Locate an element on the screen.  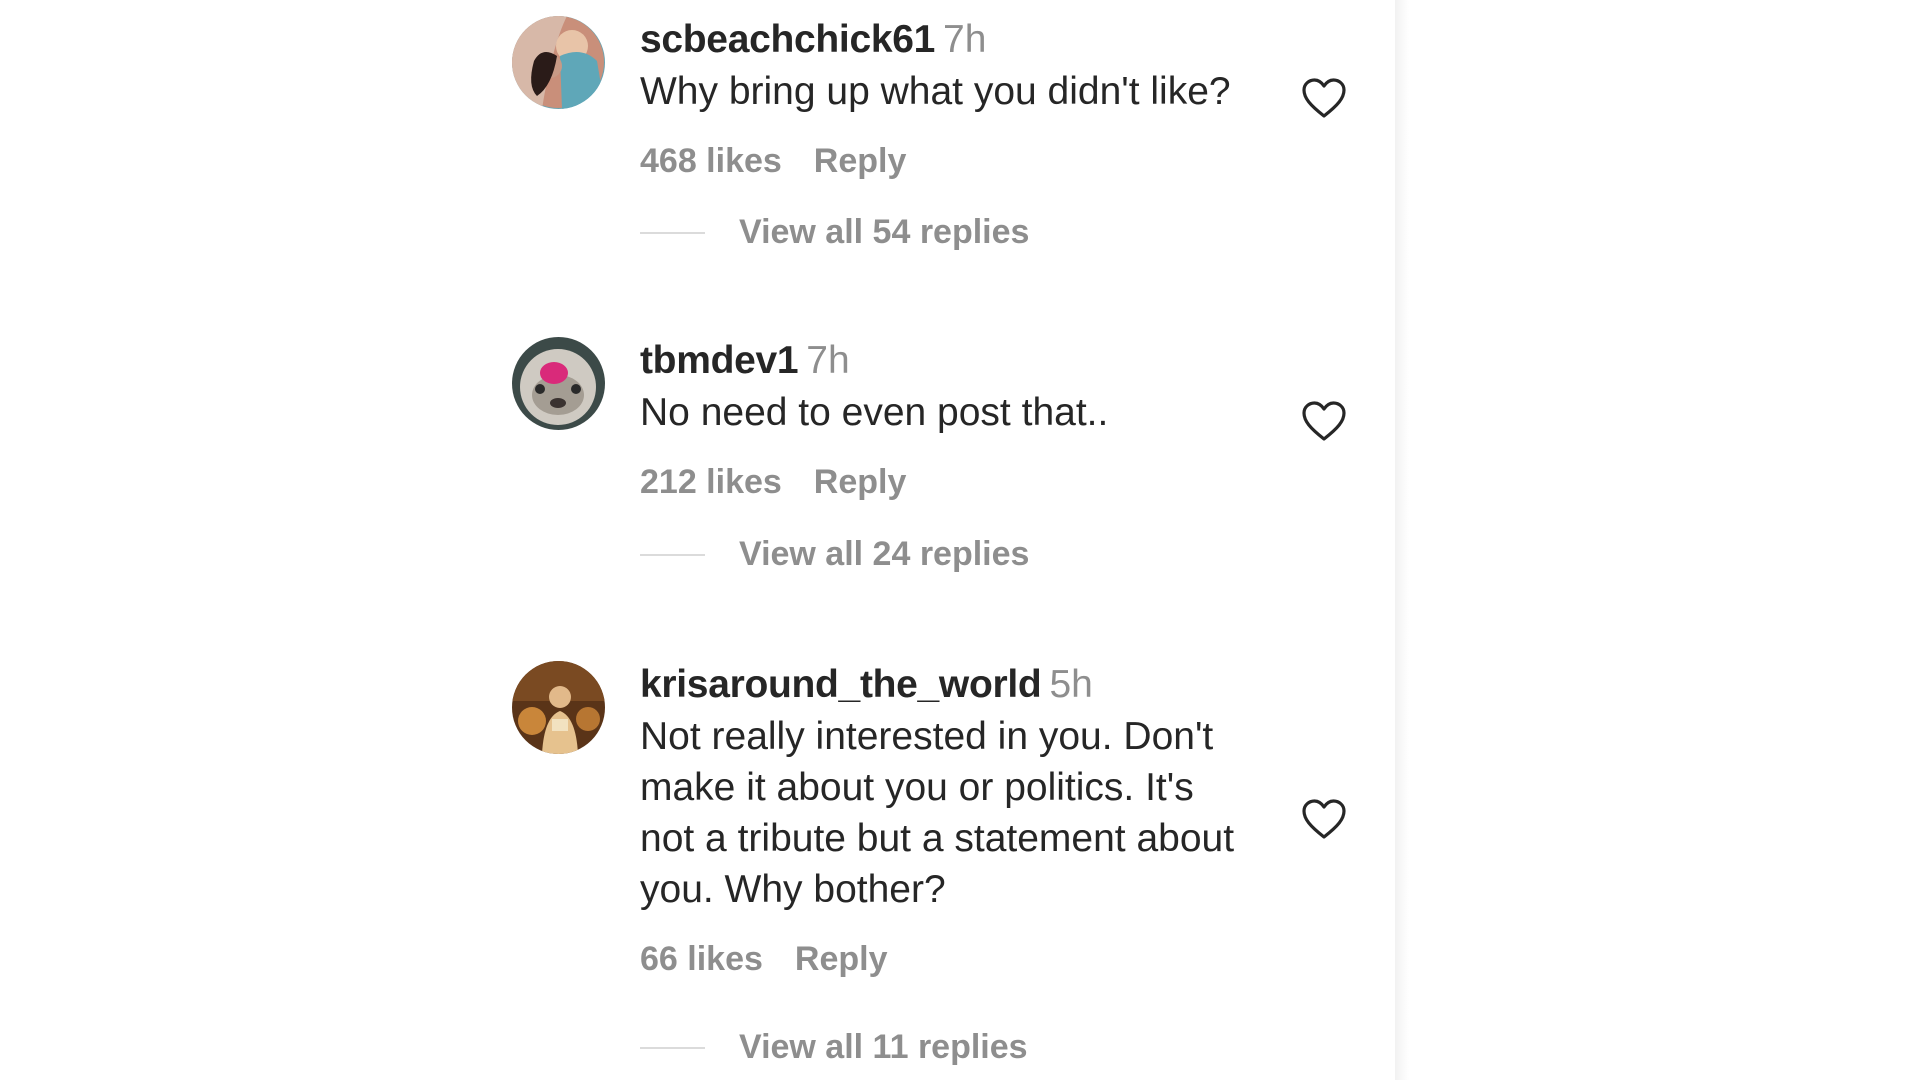
comment-actions: 468 likes Reply is located at coordinates (960, 161).